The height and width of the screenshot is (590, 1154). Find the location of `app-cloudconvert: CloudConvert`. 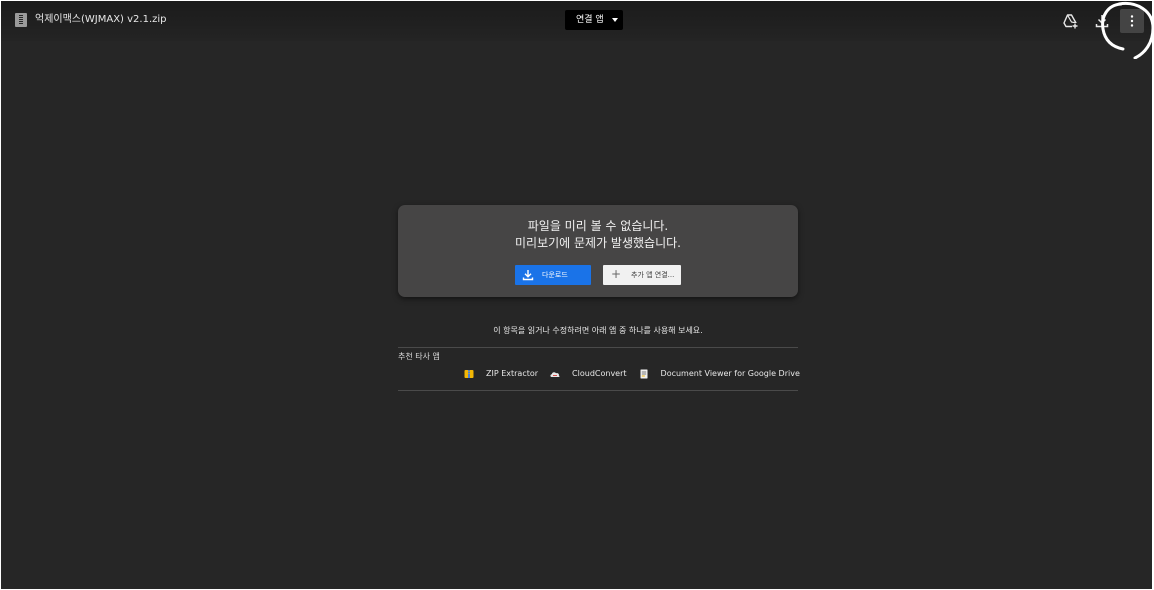

app-cloudconvert: CloudConvert is located at coordinates (588, 374).